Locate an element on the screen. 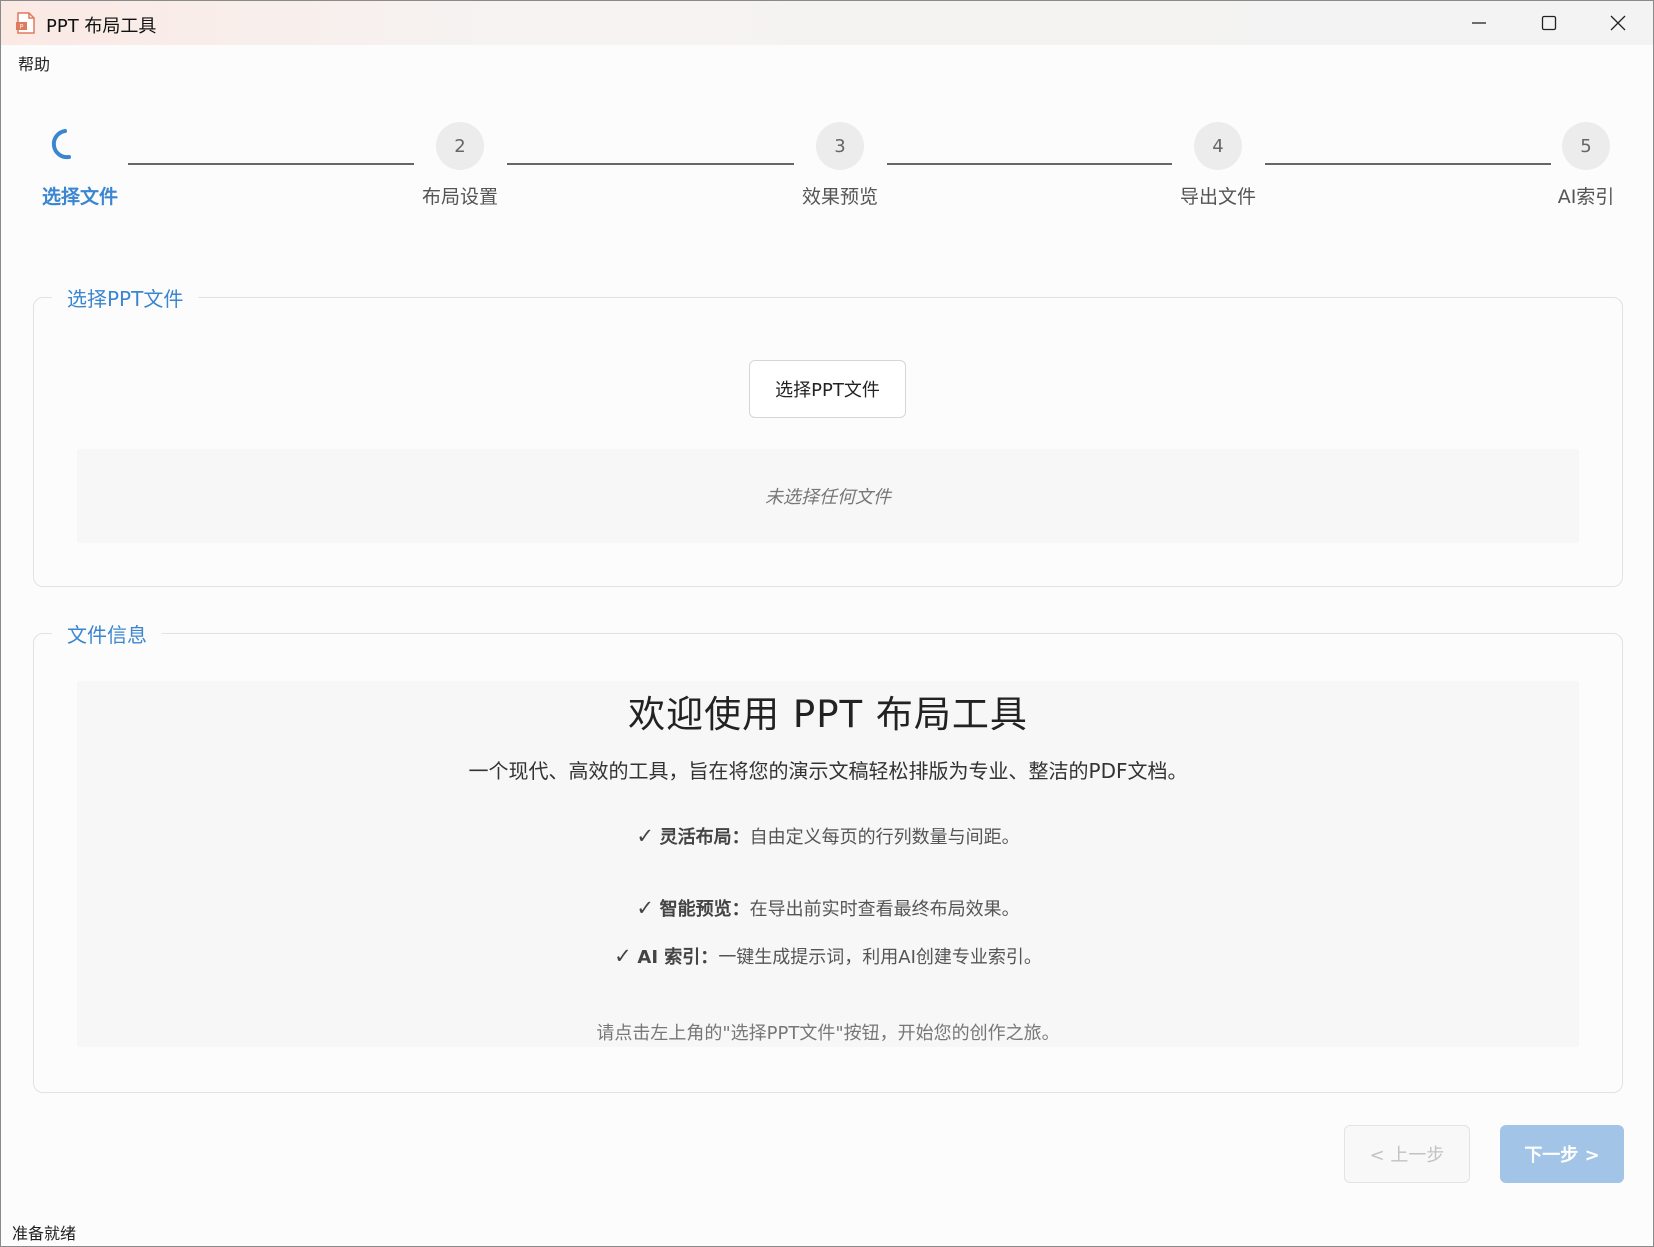  prev-step-button: < 上一步 is located at coordinates (1407, 1154).